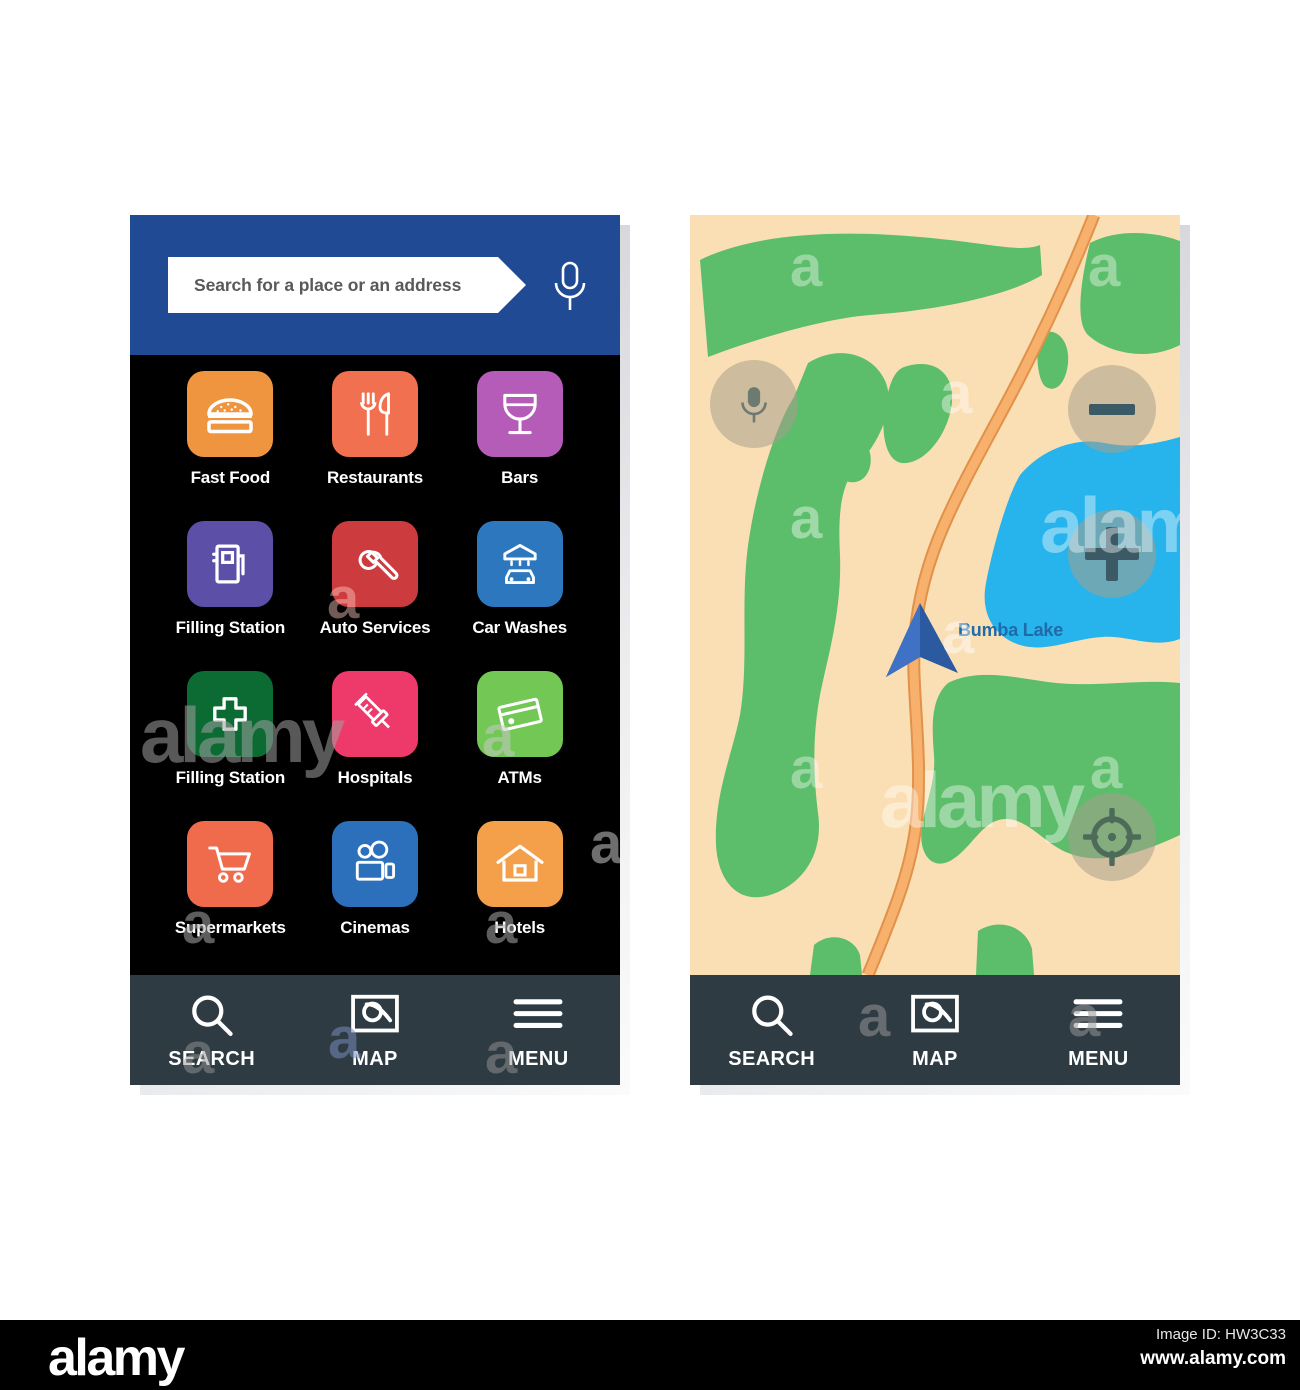 The height and width of the screenshot is (1390, 1300). I want to click on category-tile-cinemas: Cinemas, so click(375, 896).